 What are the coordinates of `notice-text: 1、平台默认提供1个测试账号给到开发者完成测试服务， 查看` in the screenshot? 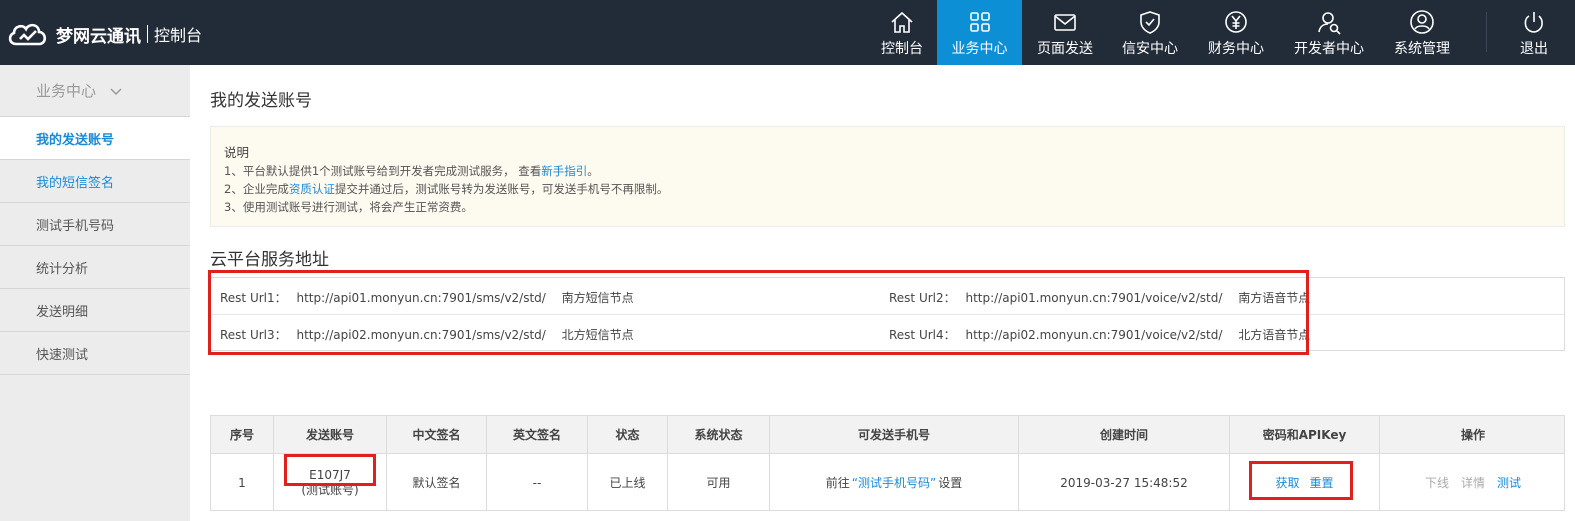 It's located at (383, 171).